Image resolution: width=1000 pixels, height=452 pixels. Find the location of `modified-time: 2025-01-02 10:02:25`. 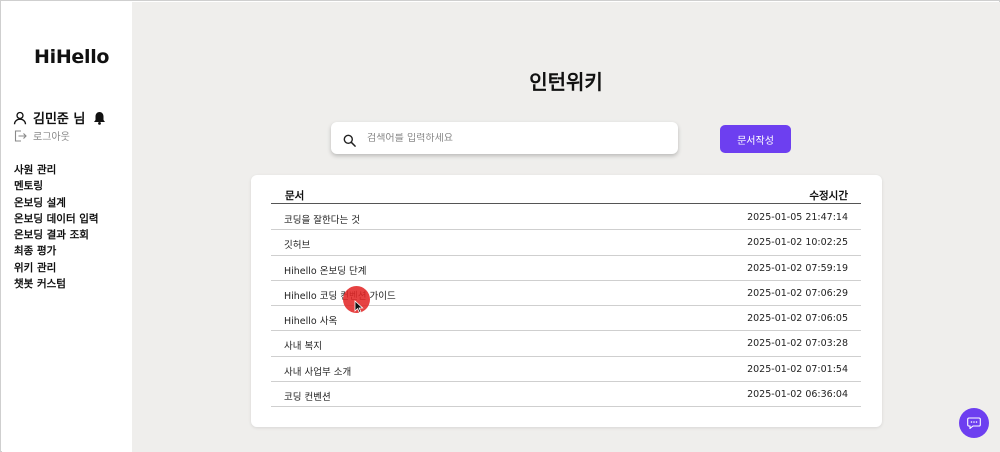

modified-time: 2025-01-02 10:02:25 is located at coordinates (797, 243).